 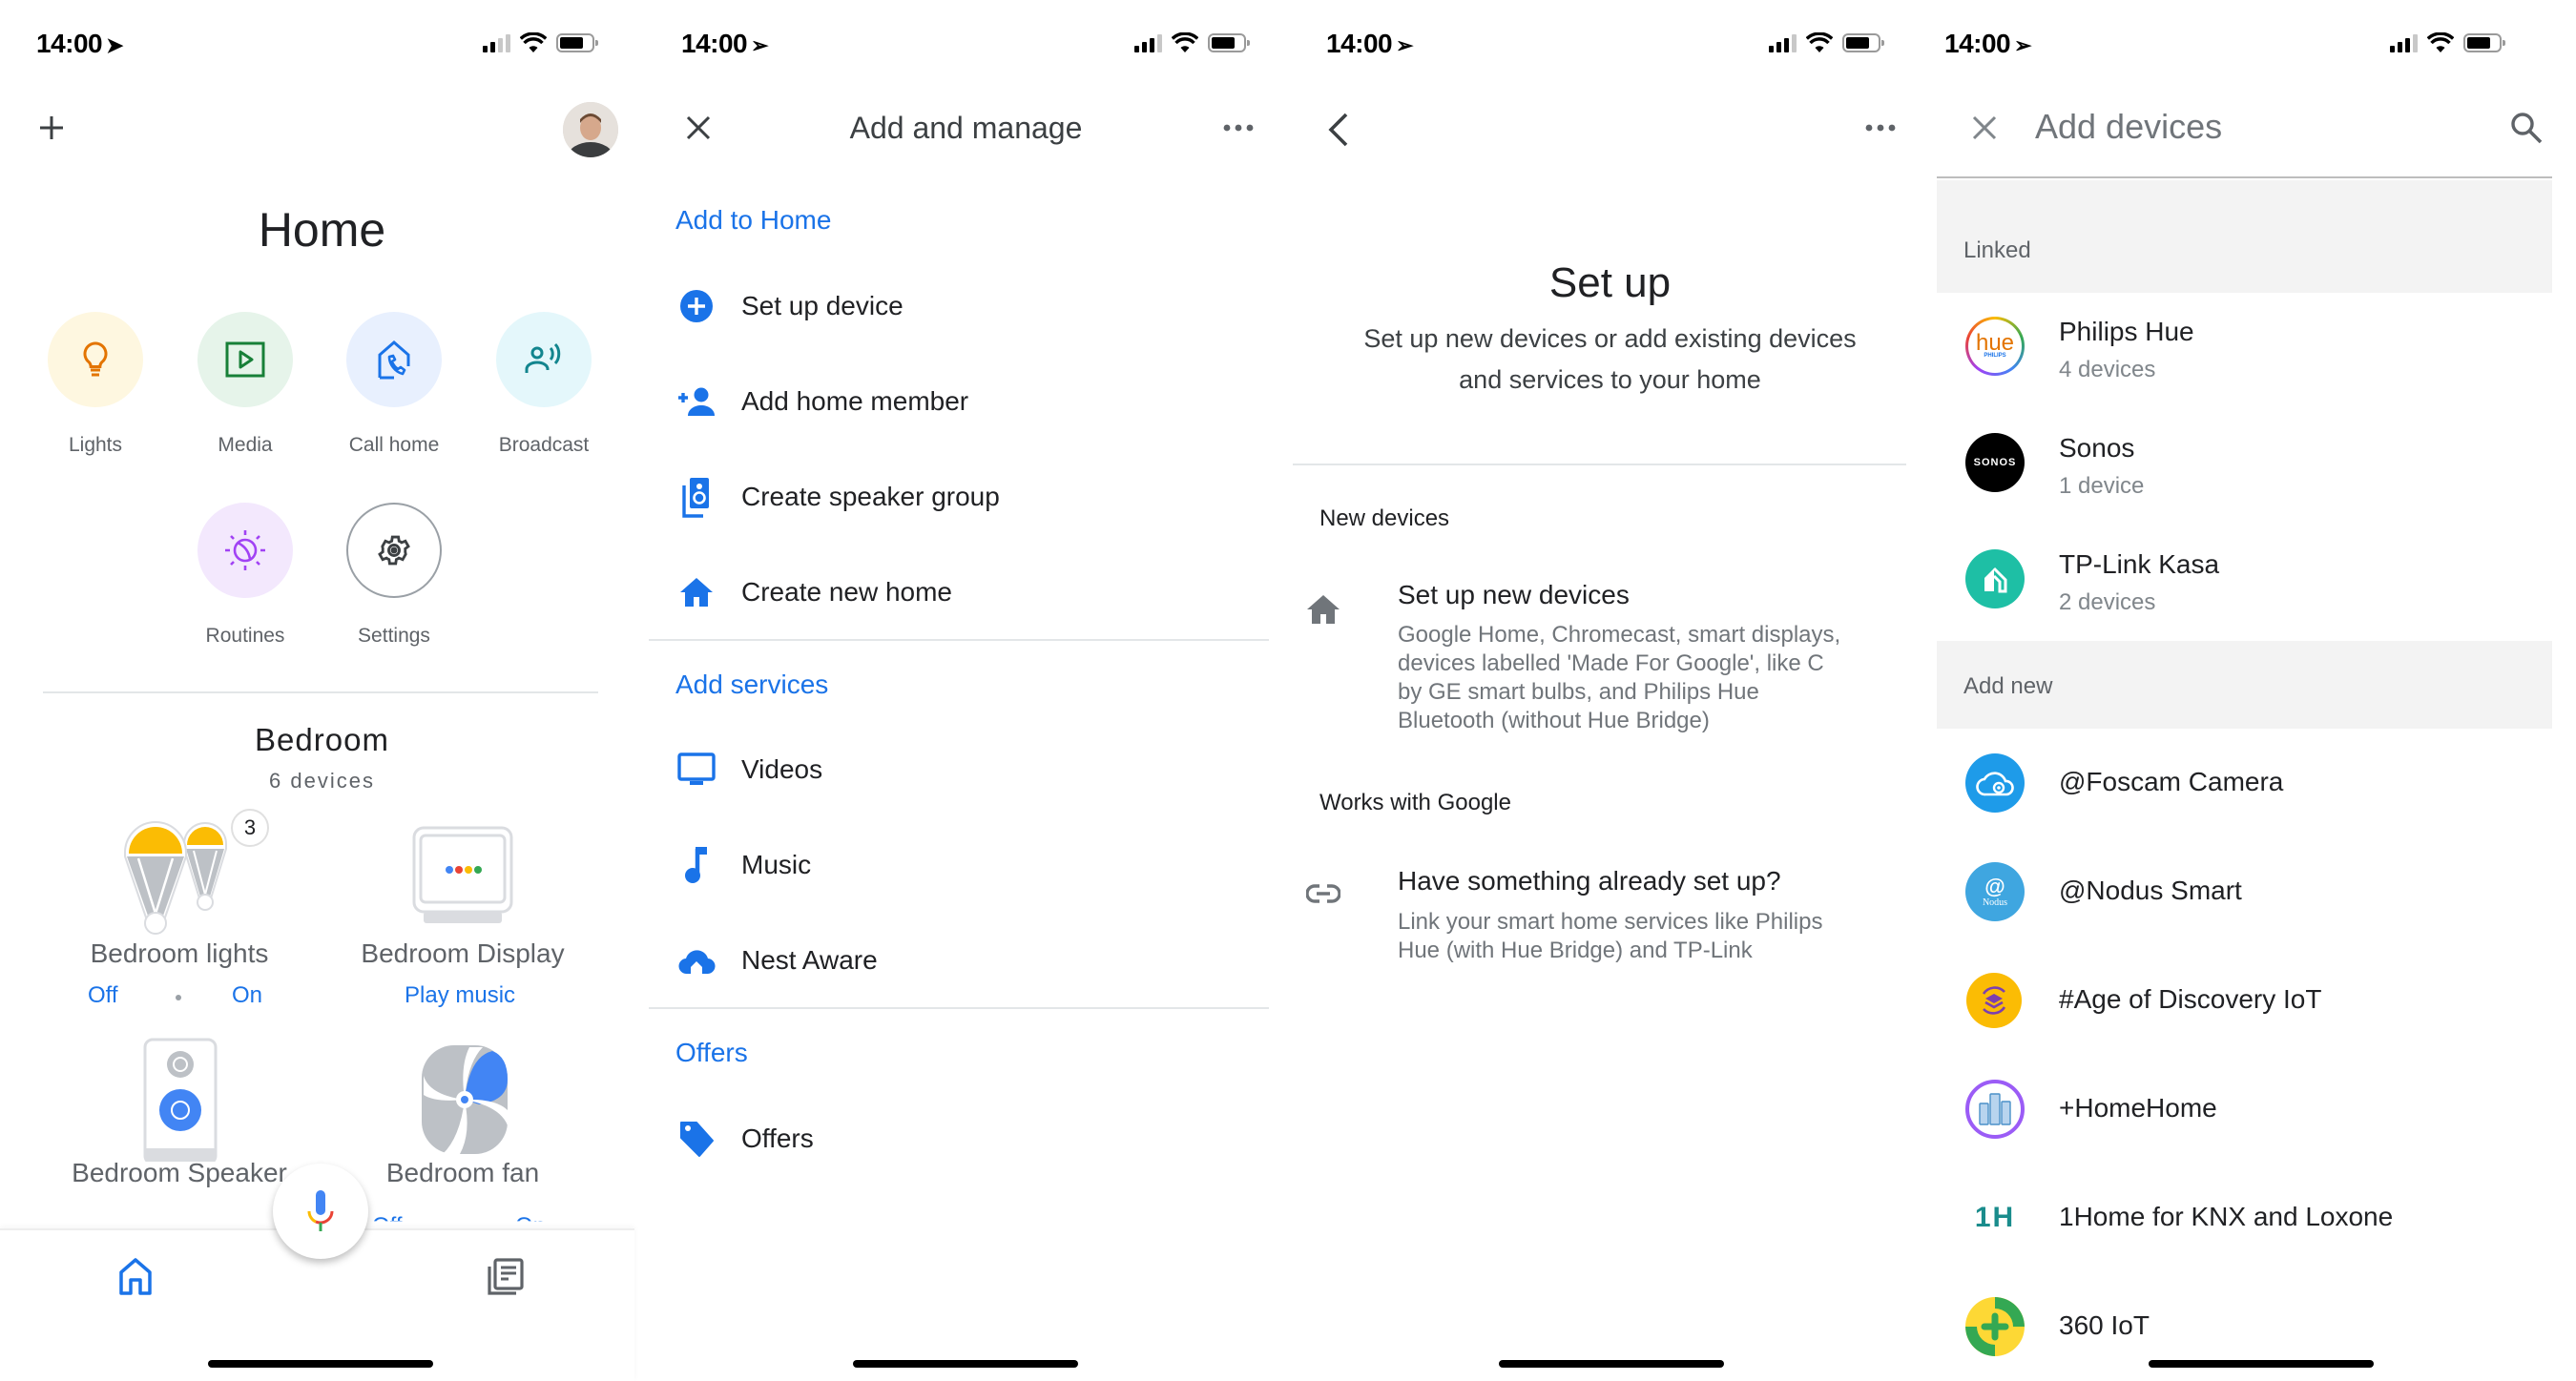 I want to click on menu-item-create-new-home: Create new home, so click(x=968, y=592).